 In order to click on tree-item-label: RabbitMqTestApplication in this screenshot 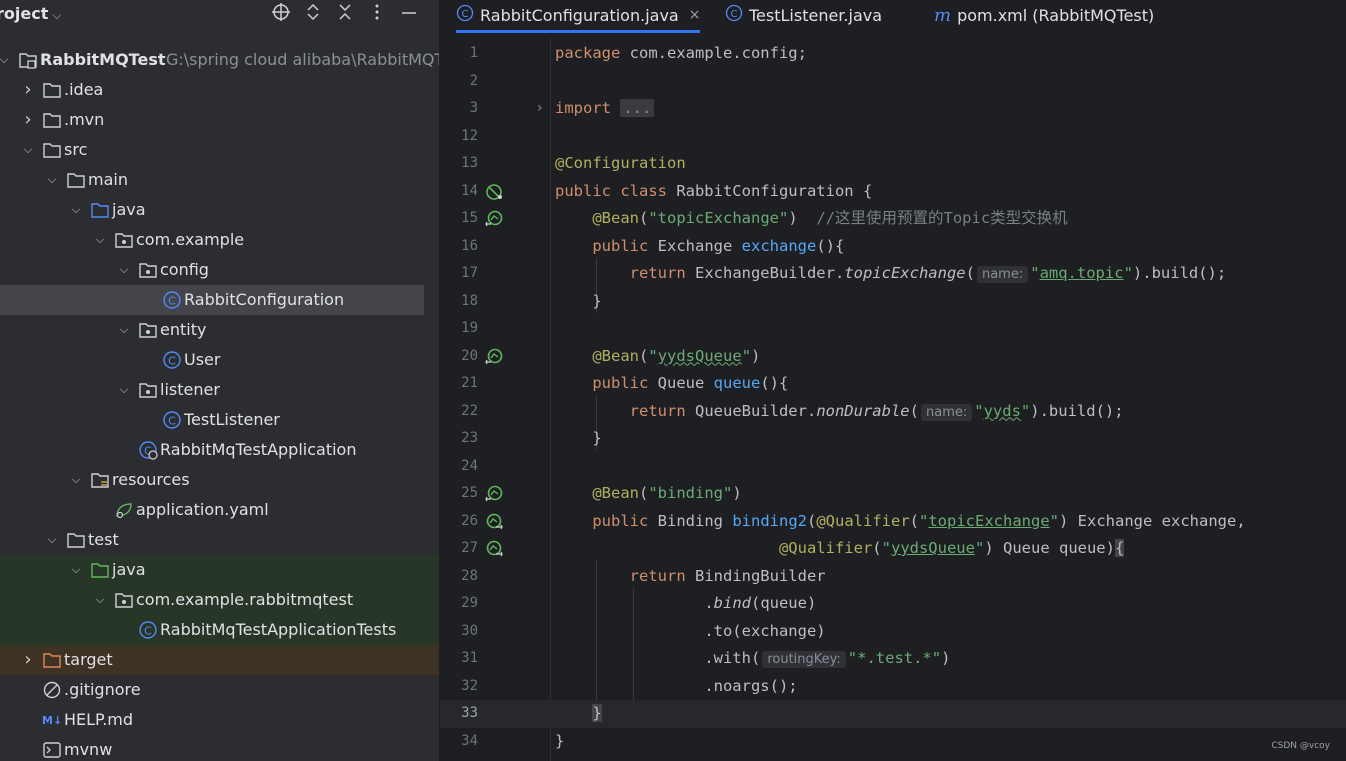, I will do `click(258, 449)`.